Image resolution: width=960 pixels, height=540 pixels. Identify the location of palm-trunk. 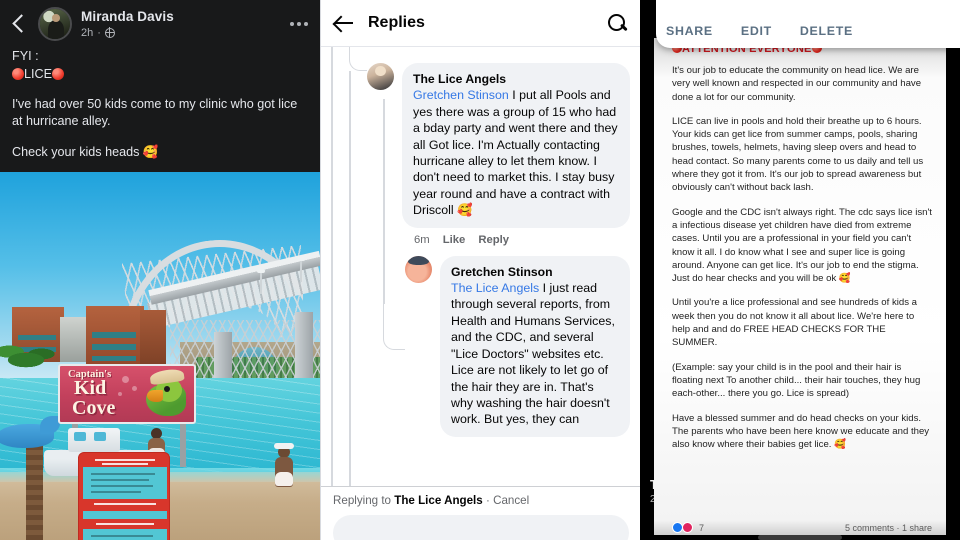
(34, 490).